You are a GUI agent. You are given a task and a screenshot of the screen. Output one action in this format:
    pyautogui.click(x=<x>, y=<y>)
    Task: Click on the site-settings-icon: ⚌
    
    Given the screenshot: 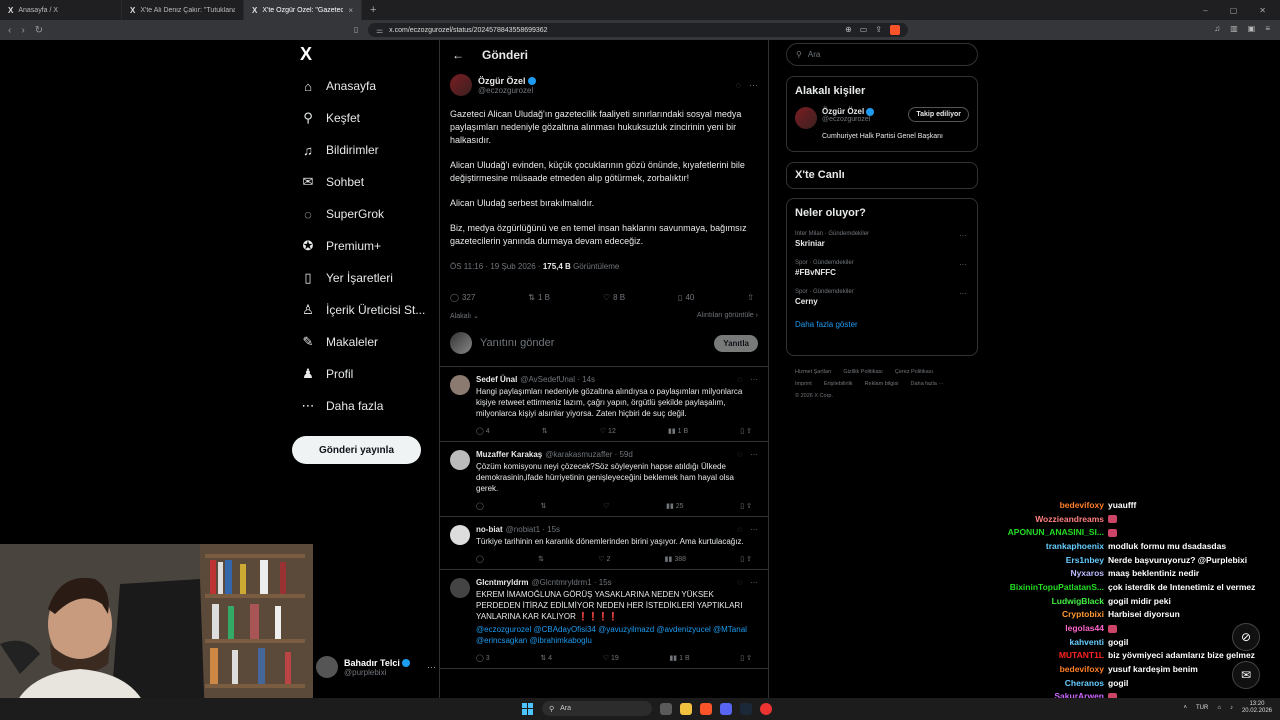 What is the action you would take?
    pyautogui.click(x=379, y=30)
    